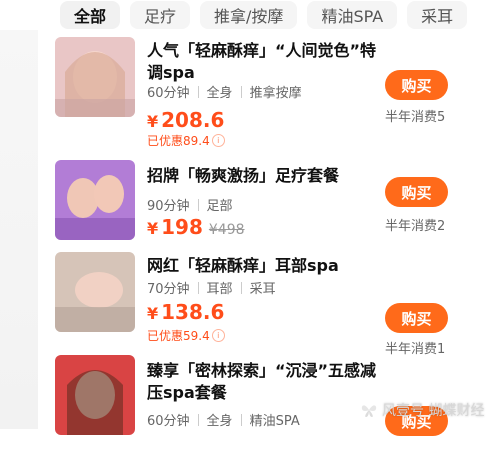 This screenshot has height=457, width=500. I want to click on original-price: ¥498, so click(226, 230).